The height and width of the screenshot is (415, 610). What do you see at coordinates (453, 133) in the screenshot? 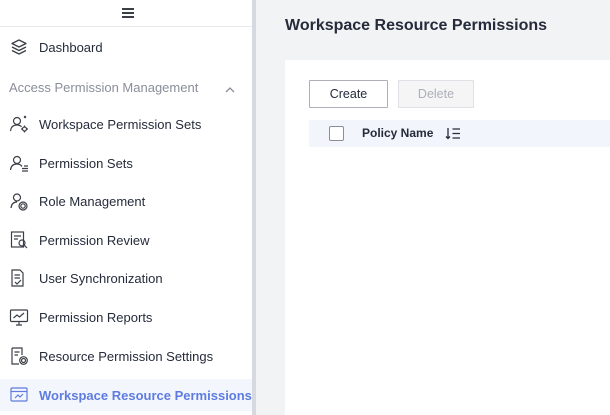
I see `sort-icon` at bounding box center [453, 133].